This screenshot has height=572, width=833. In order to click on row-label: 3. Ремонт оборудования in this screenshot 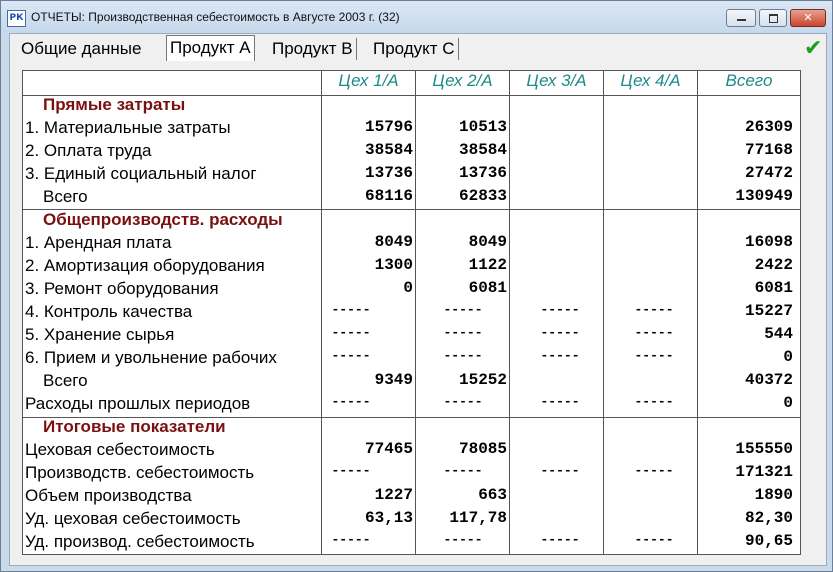, I will do `click(122, 288)`.